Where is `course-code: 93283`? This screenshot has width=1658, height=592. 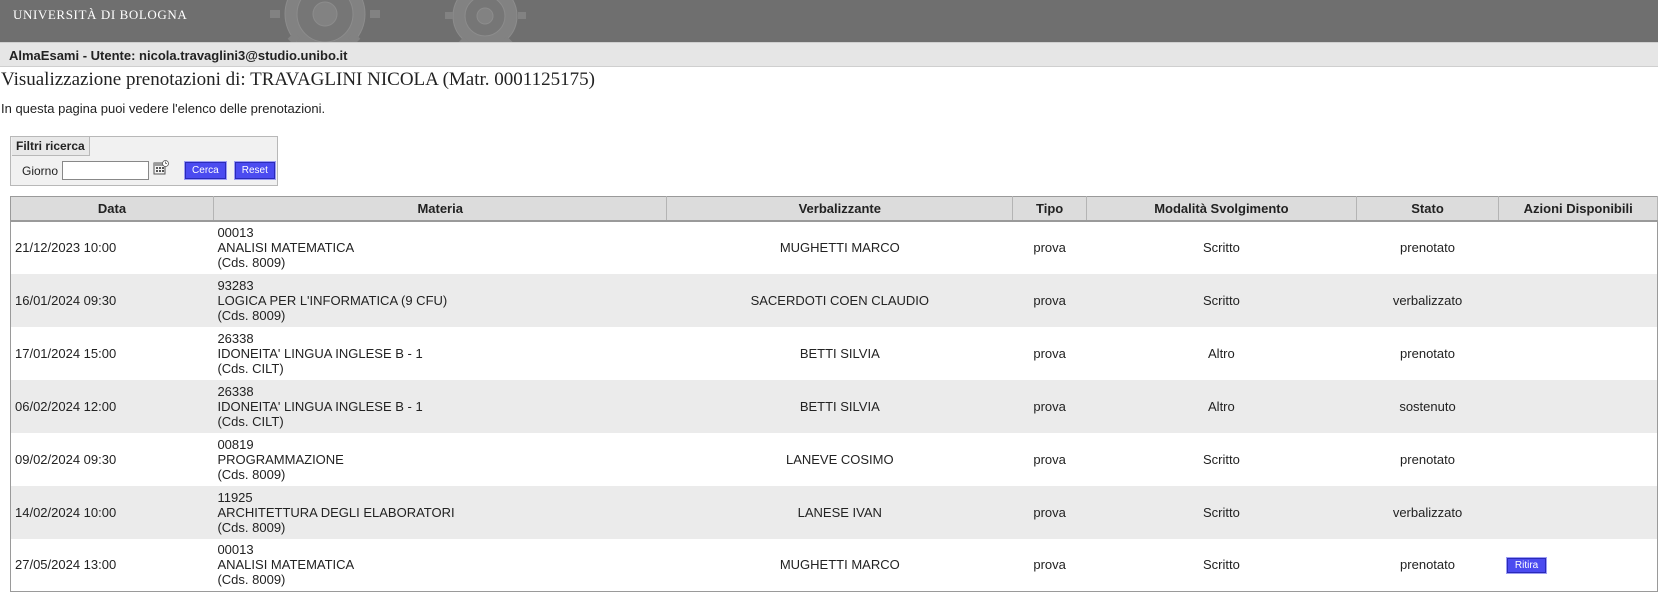 course-code: 93283 is located at coordinates (235, 285).